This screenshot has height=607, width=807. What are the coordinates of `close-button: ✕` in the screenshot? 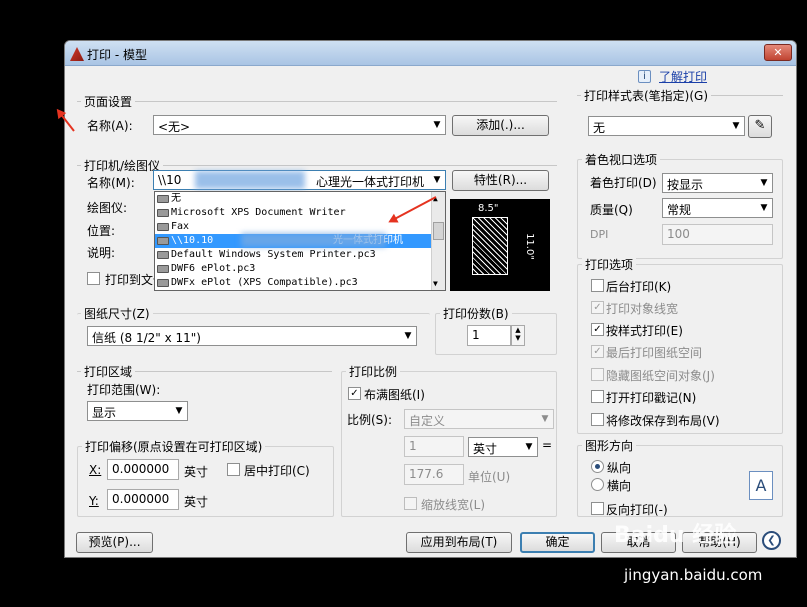 It's located at (778, 52).